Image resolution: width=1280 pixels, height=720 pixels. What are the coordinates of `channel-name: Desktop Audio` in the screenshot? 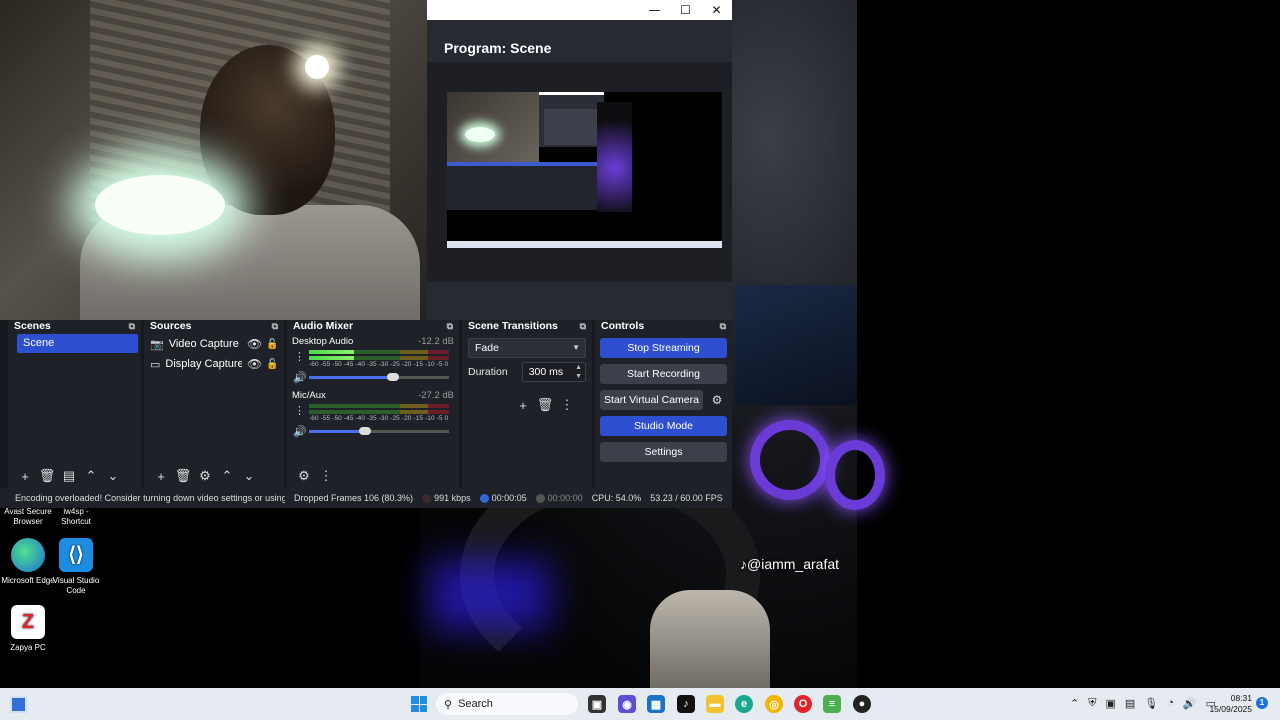 It's located at (323, 341).